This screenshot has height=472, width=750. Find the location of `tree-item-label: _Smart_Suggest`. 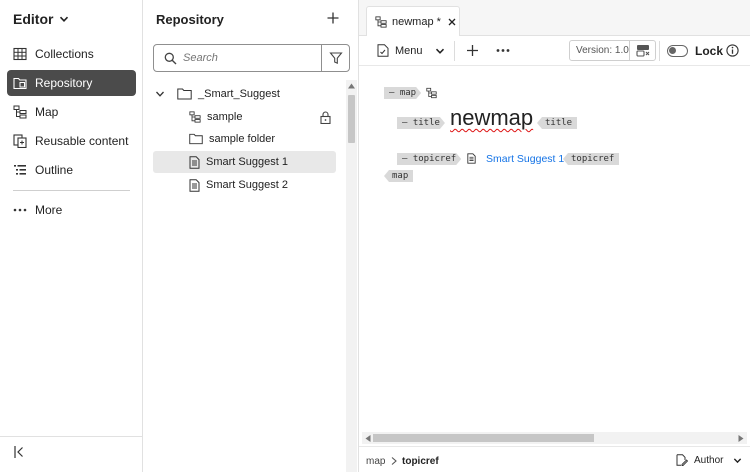

tree-item-label: _Smart_Suggest is located at coordinates (239, 94).